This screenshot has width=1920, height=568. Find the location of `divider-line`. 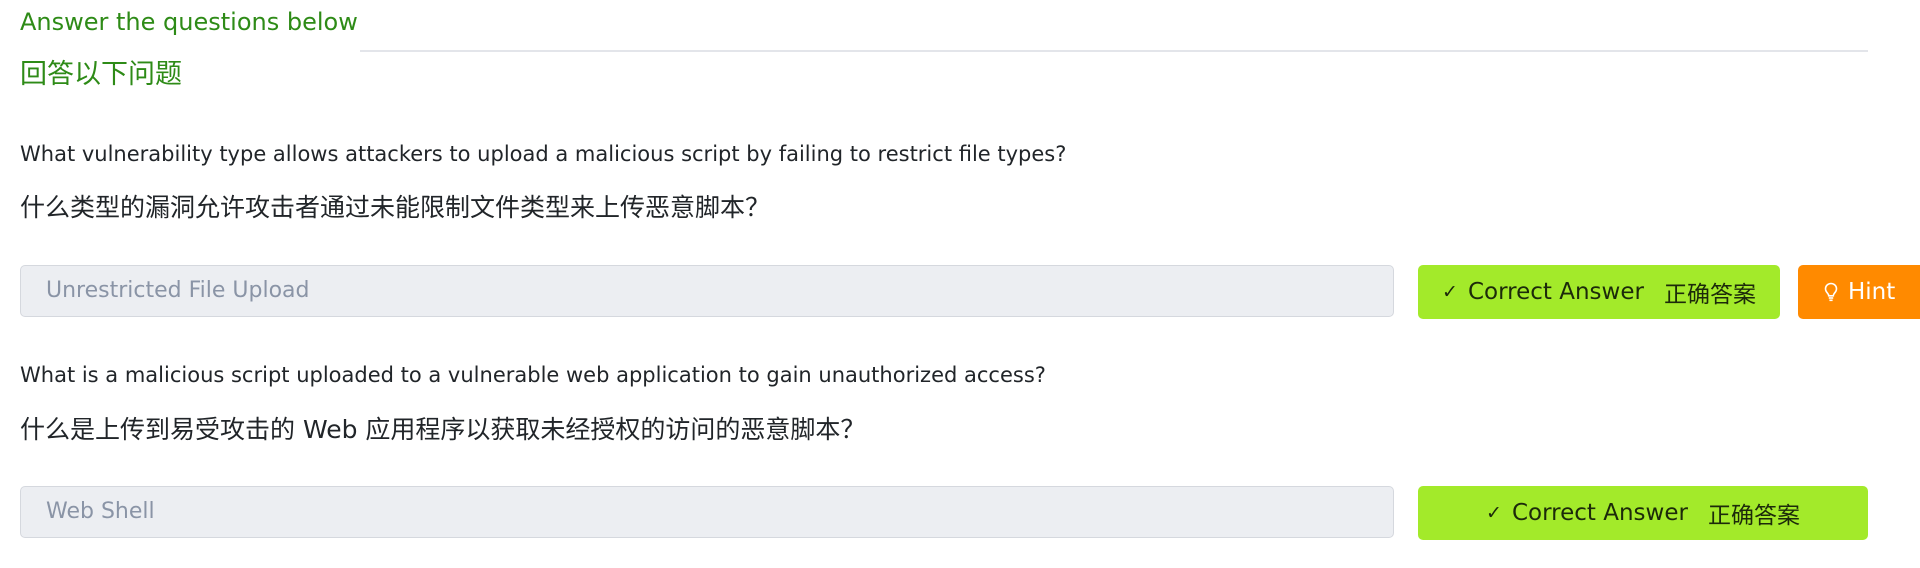

divider-line is located at coordinates (1114, 51).